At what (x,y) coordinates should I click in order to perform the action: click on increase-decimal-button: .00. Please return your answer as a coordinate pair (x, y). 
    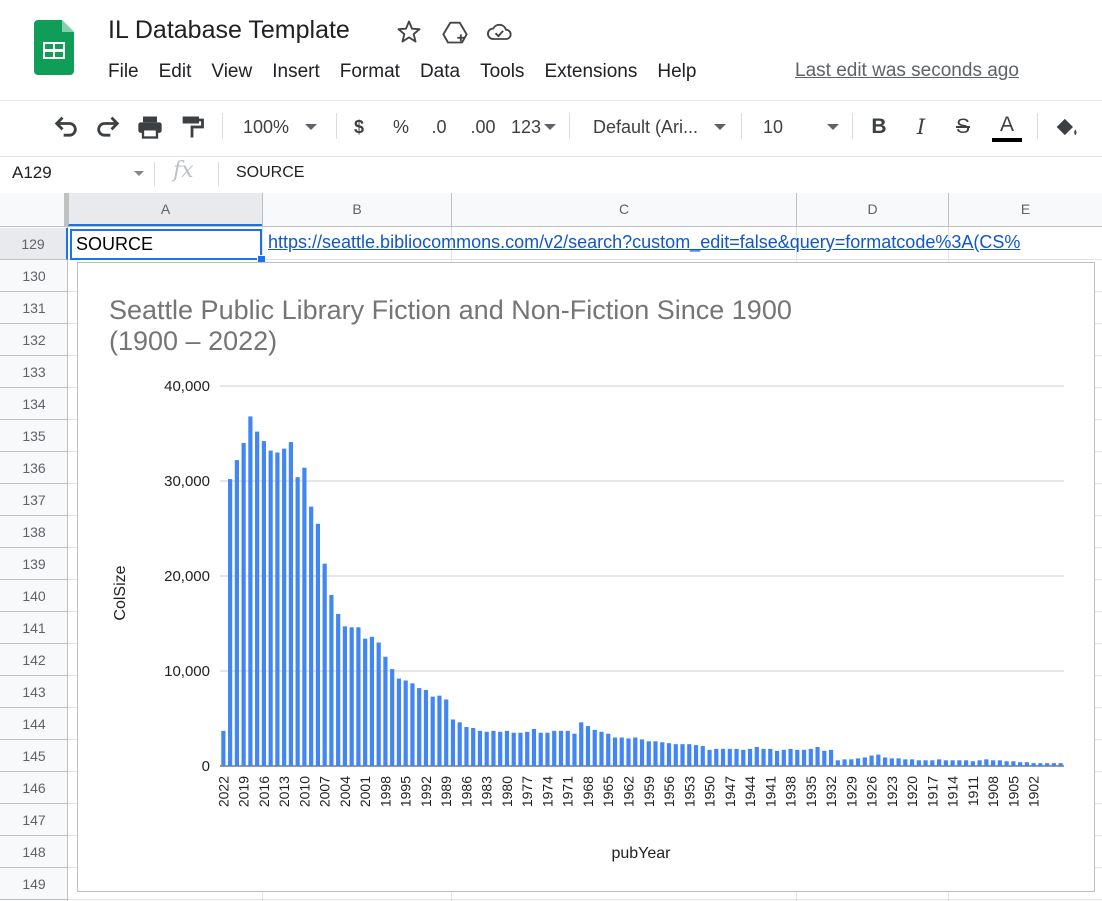
    Looking at the image, I should click on (483, 127).